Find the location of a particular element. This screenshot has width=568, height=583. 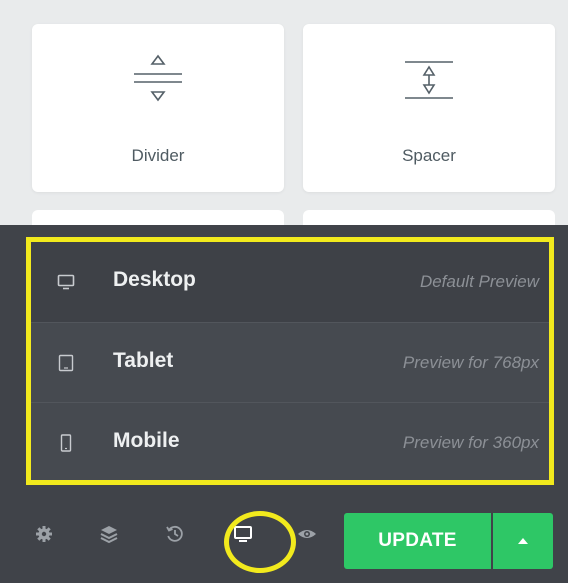

tablet-icon is located at coordinates (66, 363).